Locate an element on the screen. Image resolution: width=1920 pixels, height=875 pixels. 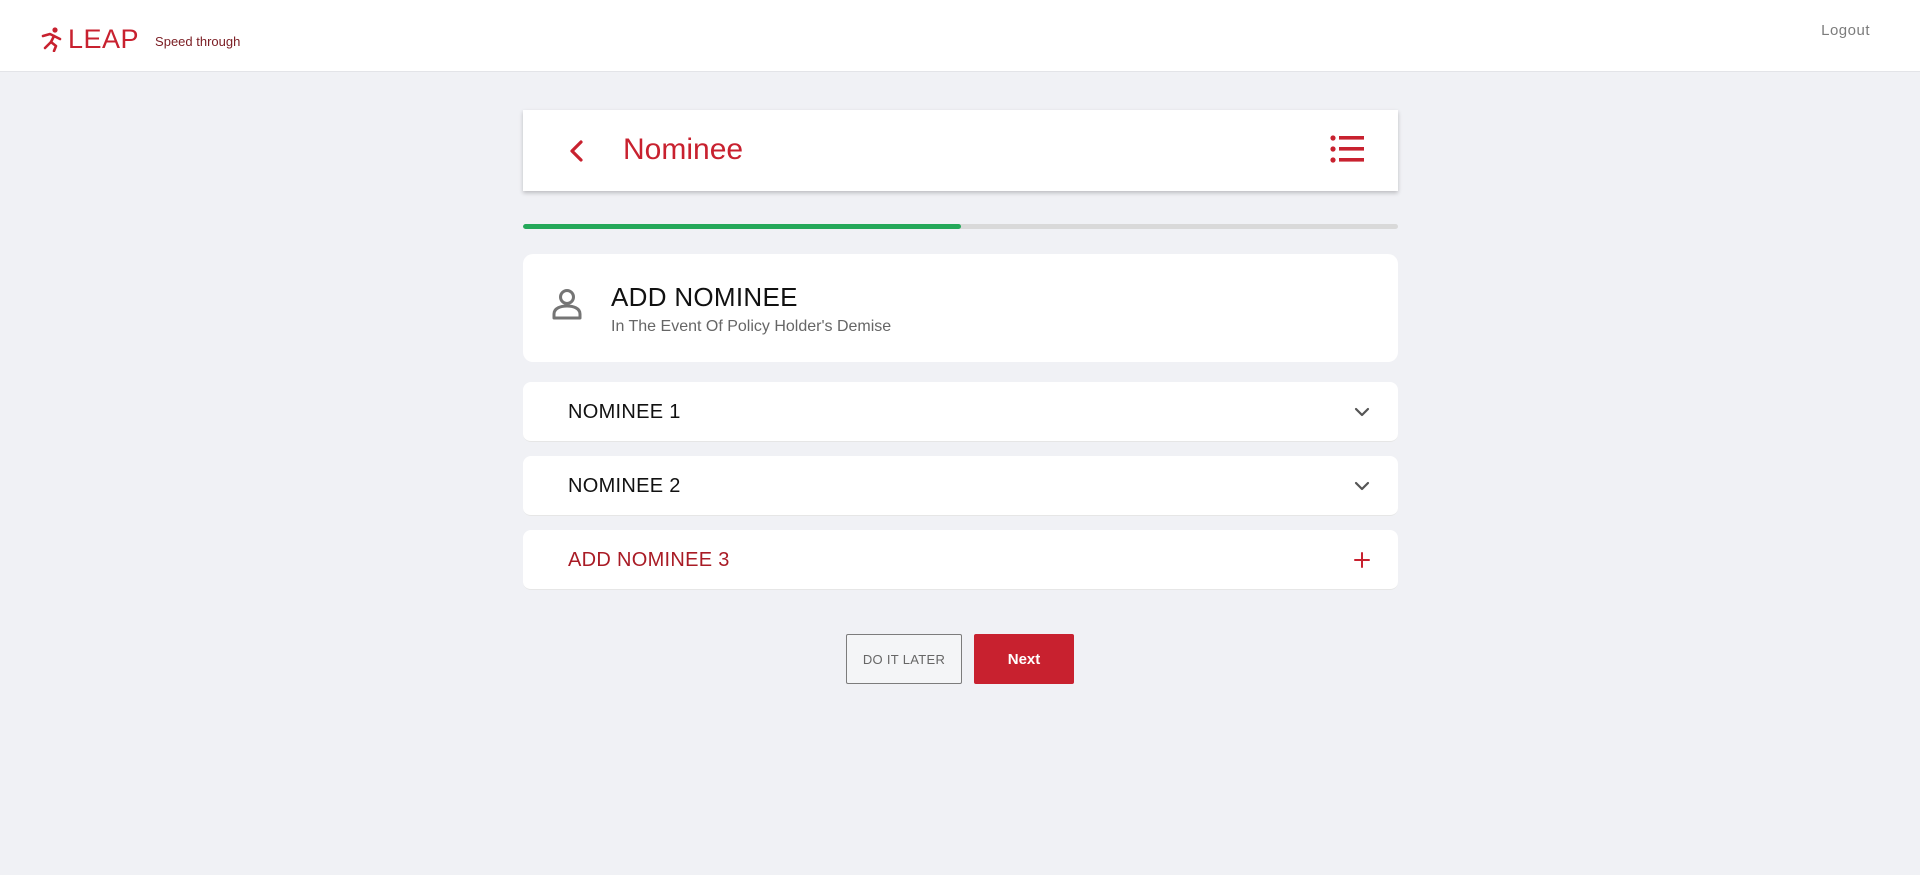
list-menu-icon is located at coordinates (1347, 149).